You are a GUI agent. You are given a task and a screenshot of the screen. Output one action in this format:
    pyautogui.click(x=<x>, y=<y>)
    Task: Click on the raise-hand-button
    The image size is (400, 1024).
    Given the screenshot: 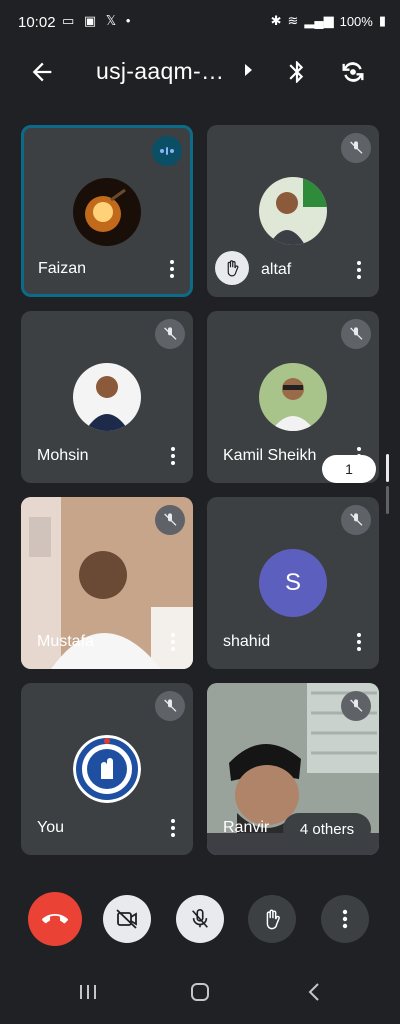 What is the action you would take?
    pyautogui.click(x=272, y=919)
    